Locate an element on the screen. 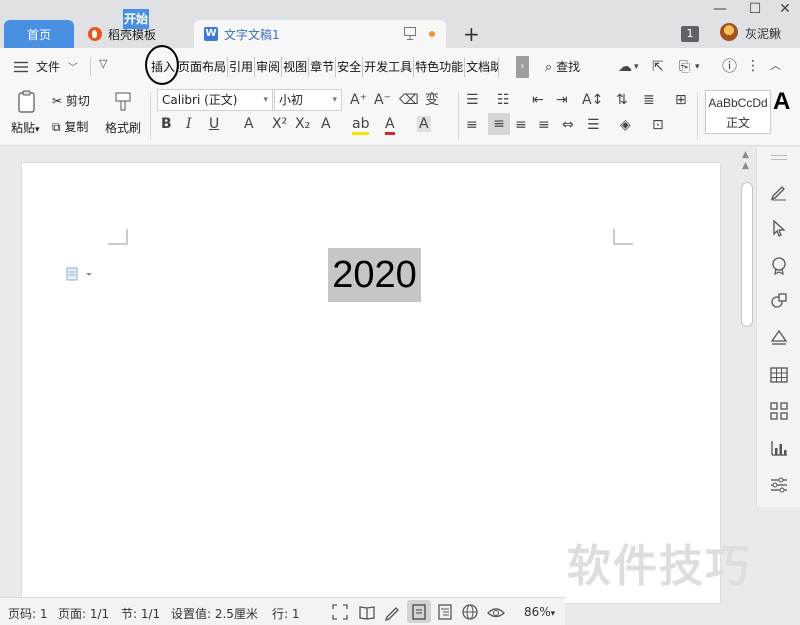 This screenshot has width=800, height=625. paragraph-spacing-icon: ☰ is located at coordinates (593, 125).